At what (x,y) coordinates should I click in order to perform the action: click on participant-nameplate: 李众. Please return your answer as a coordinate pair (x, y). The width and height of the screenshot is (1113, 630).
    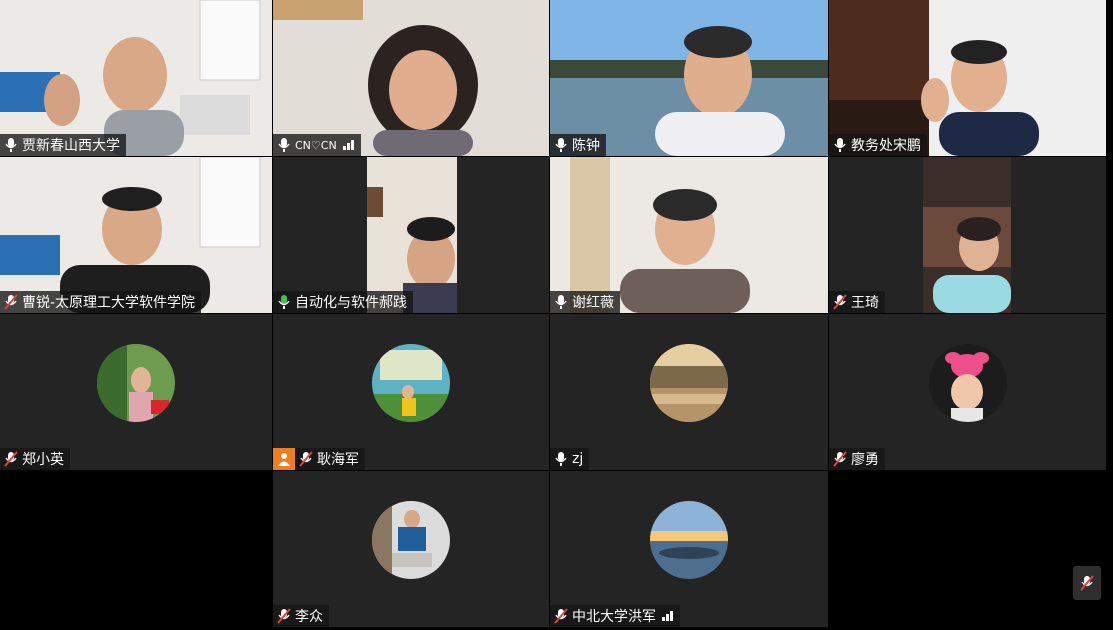
    Looking at the image, I should click on (301, 616).